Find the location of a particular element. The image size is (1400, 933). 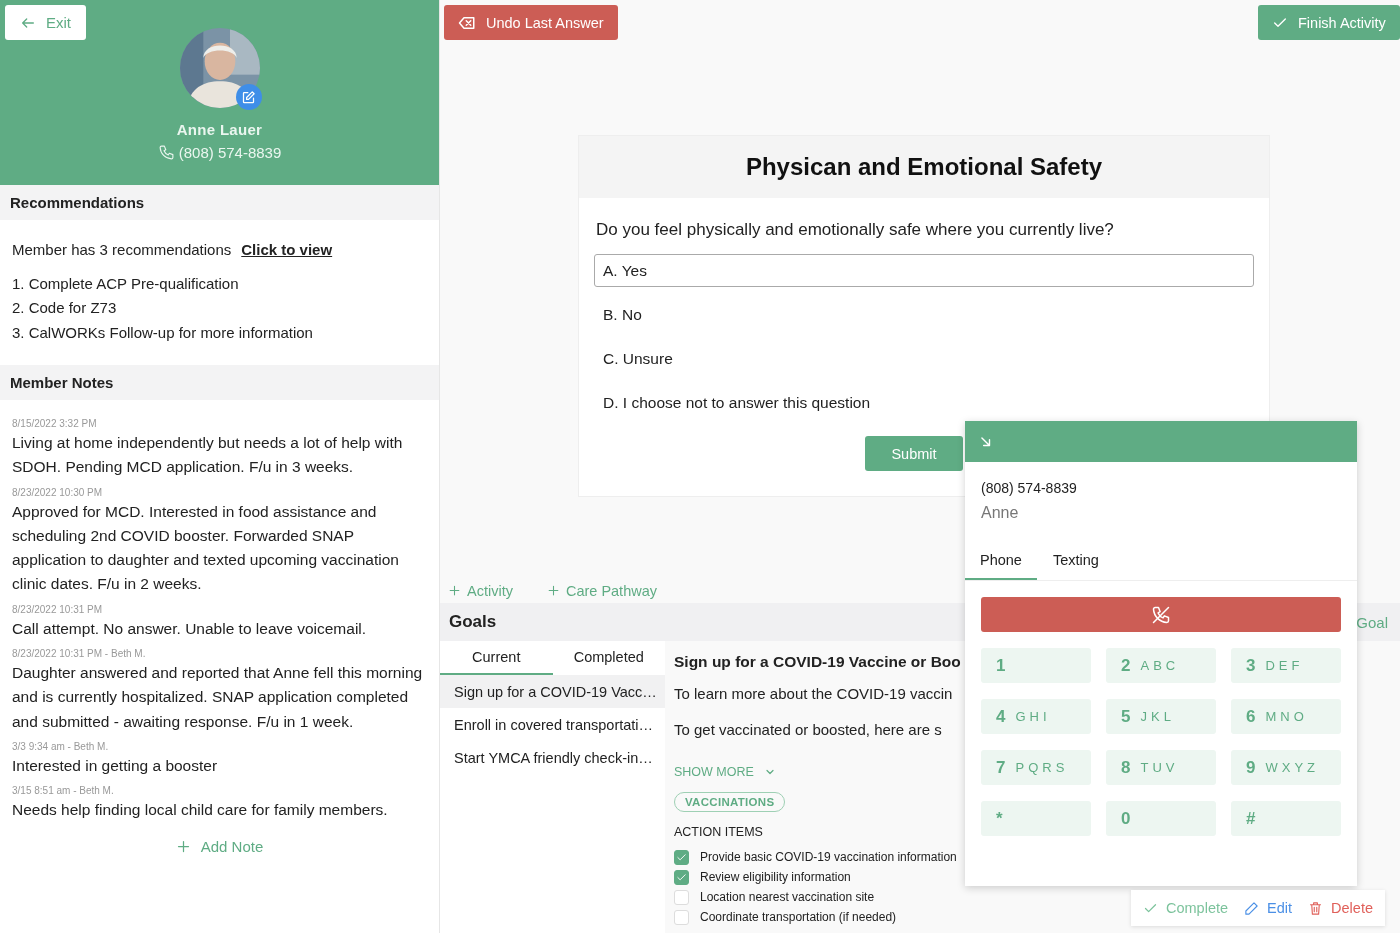

complete-button: Complete is located at coordinates (1186, 908).